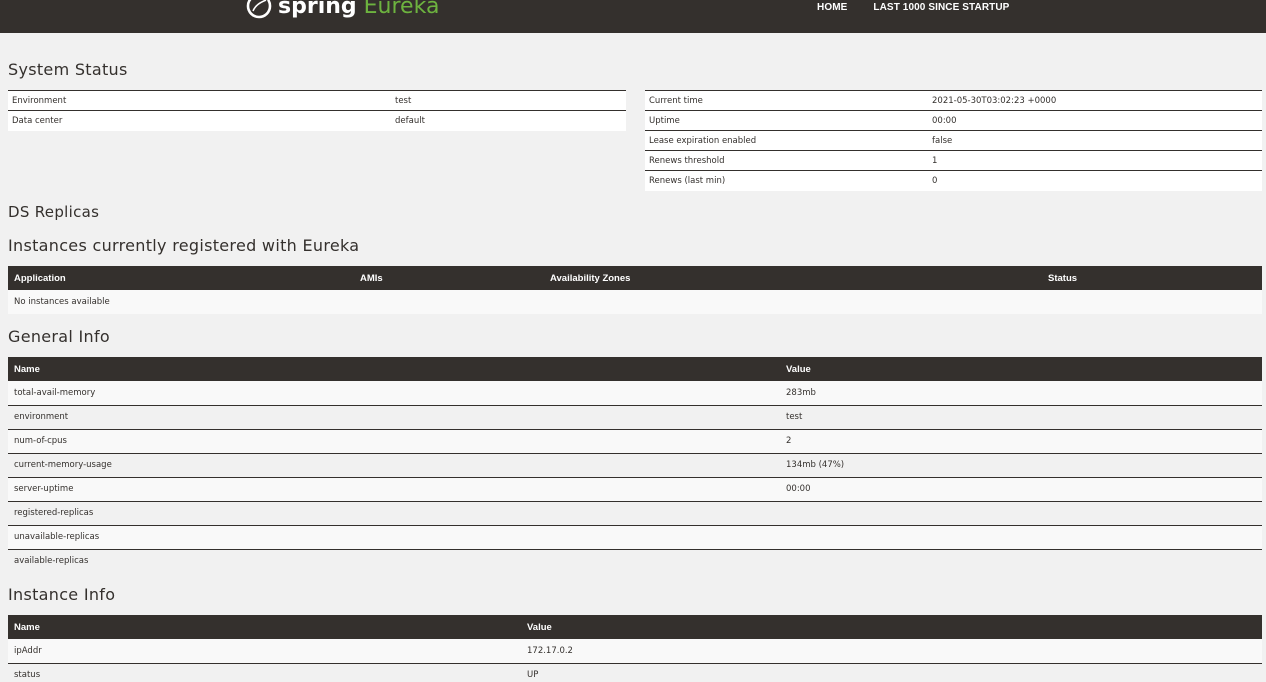 This screenshot has height=682, width=1266. I want to click on table-row: num-of-cpus 2, so click(635, 440).